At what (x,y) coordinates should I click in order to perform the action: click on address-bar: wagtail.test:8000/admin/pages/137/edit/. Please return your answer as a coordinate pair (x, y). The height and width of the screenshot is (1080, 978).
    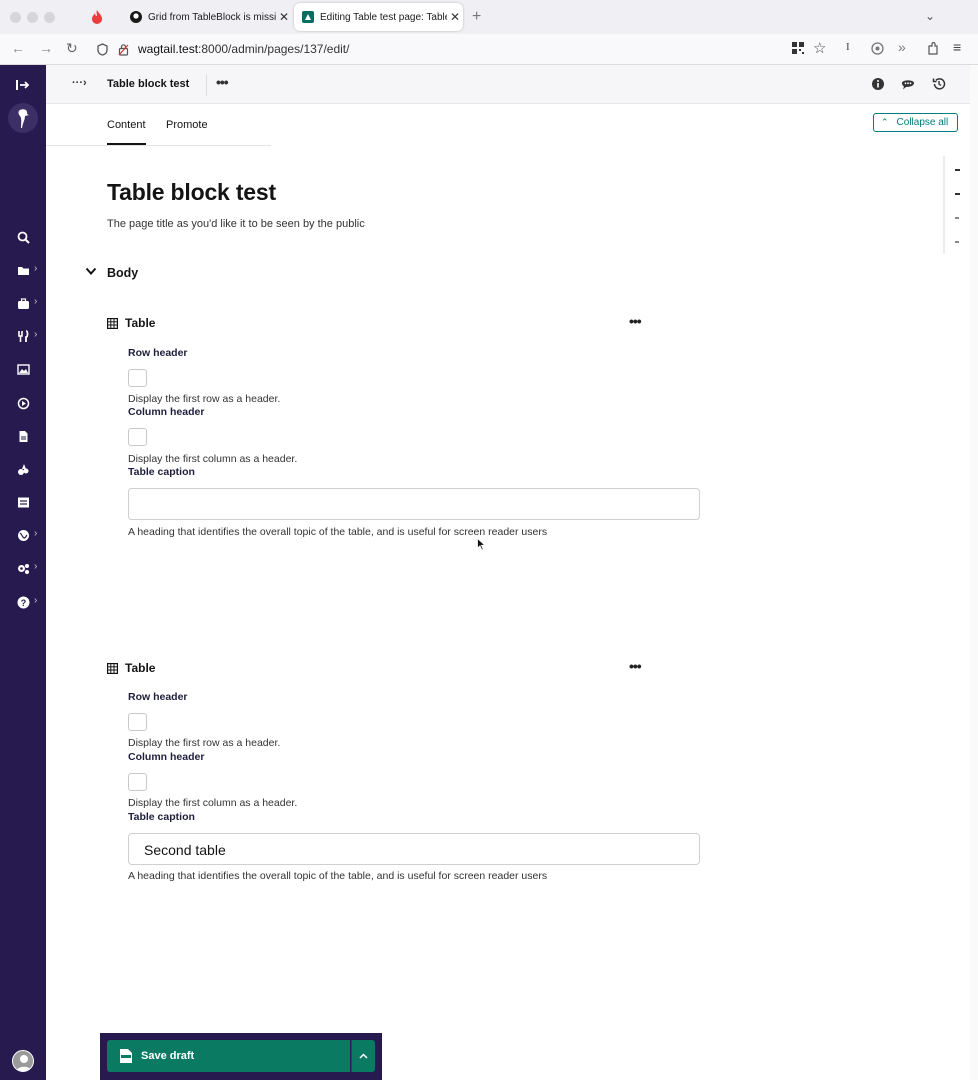
    Looking at the image, I should click on (243, 49).